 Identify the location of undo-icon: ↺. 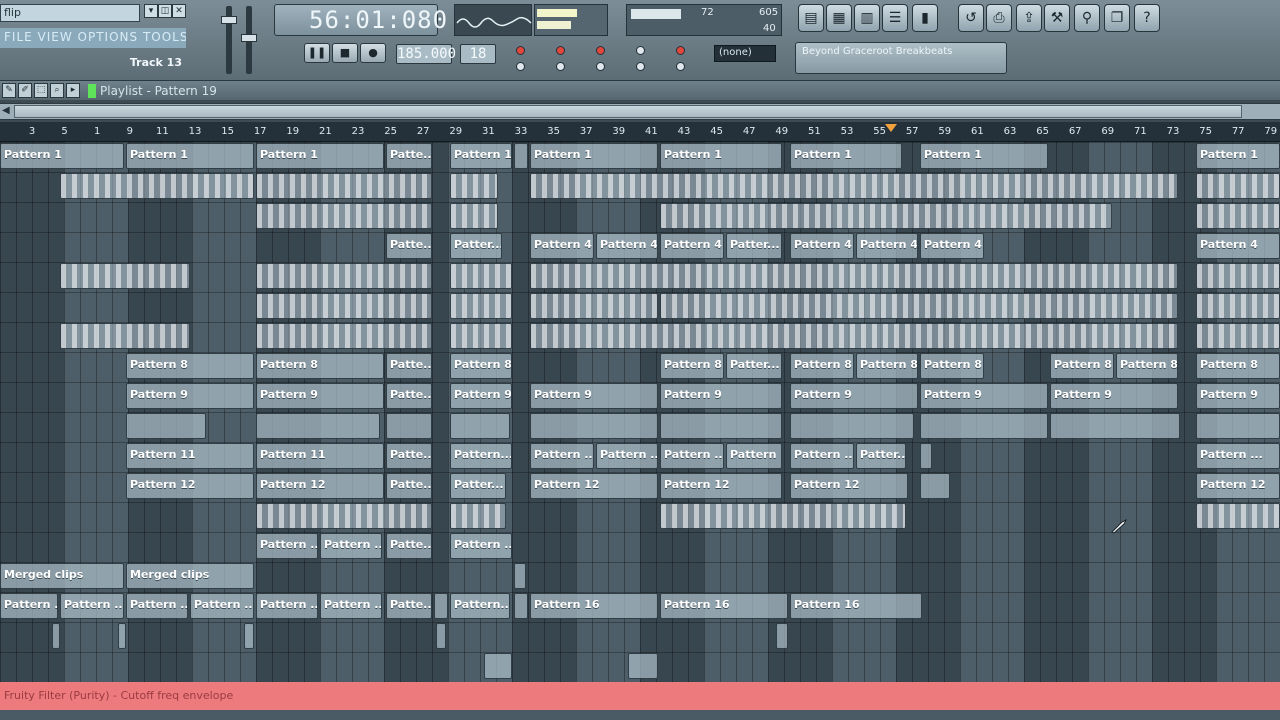
(971, 18).